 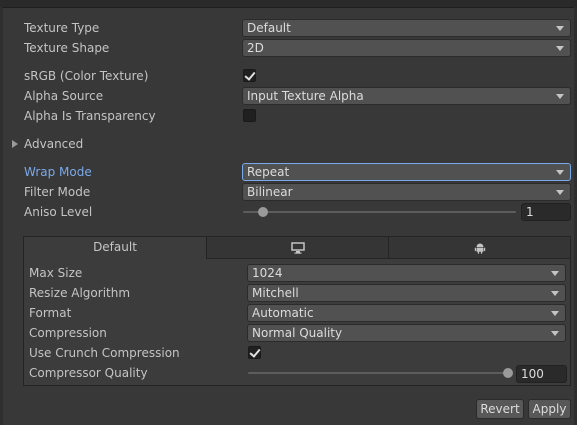 I want to click on wrap-mode-value: Repeat, so click(x=268, y=172).